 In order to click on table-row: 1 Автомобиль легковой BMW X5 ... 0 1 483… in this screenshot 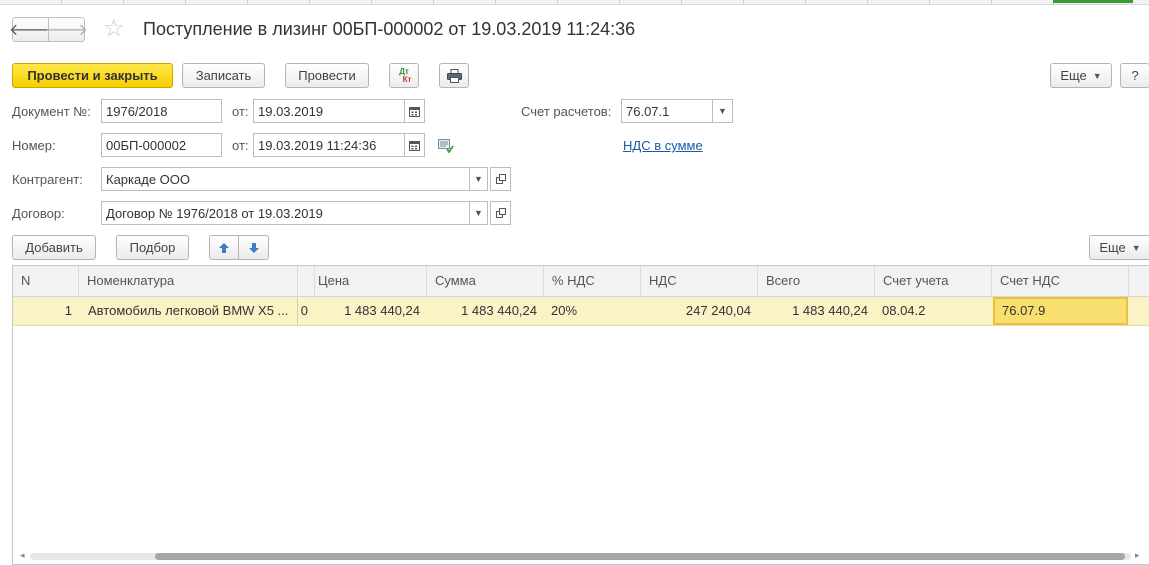, I will do `click(581, 311)`.